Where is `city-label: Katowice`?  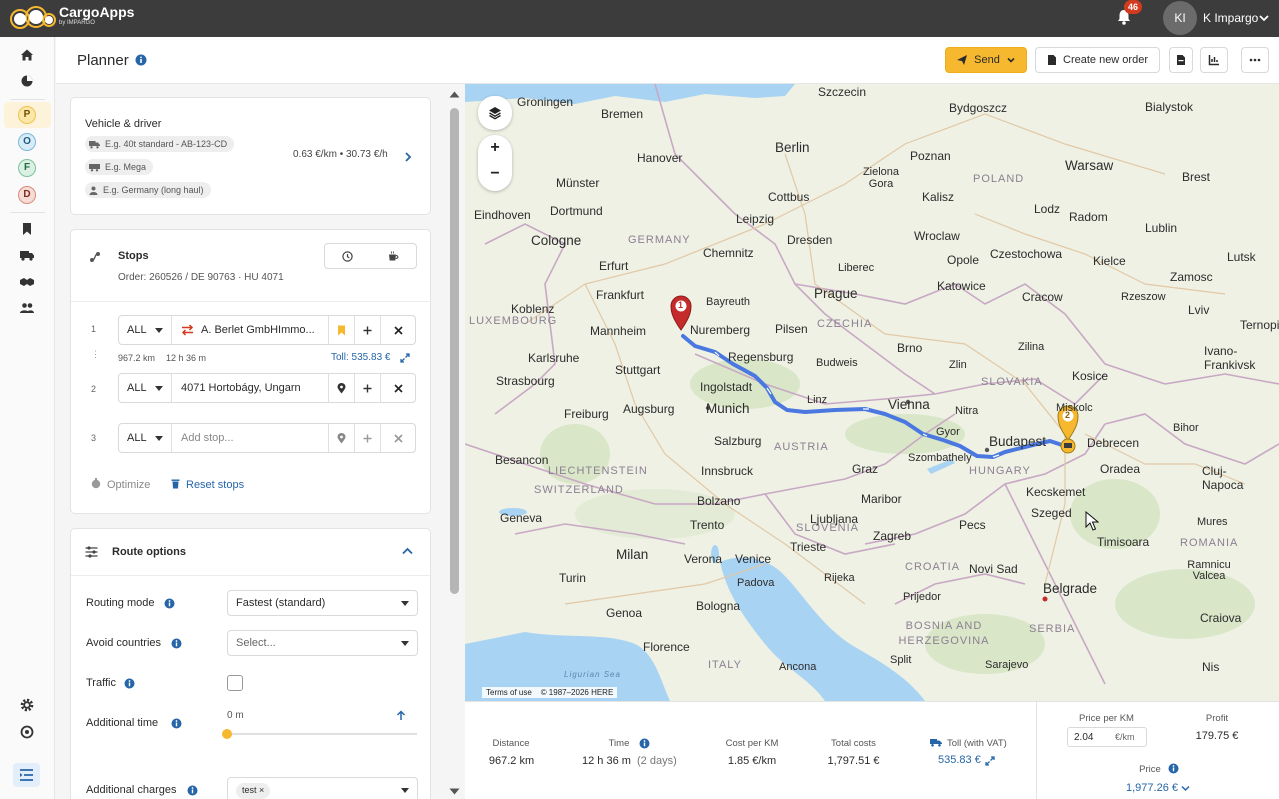 city-label: Katowice is located at coordinates (961, 286).